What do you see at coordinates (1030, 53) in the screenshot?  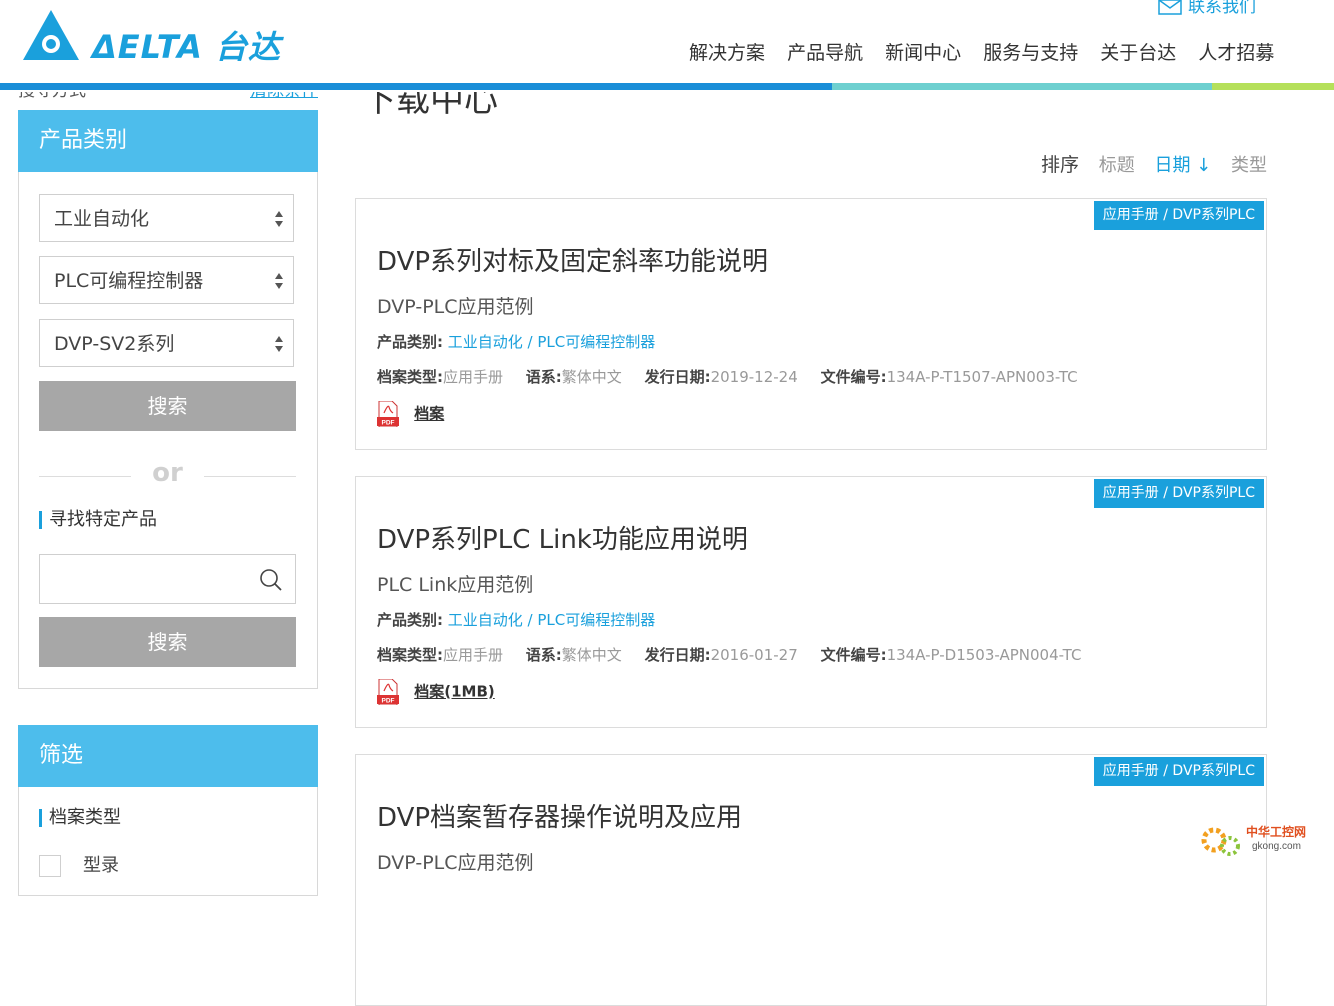 I see `nav-support: 服务与支持` at bounding box center [1030, 53].